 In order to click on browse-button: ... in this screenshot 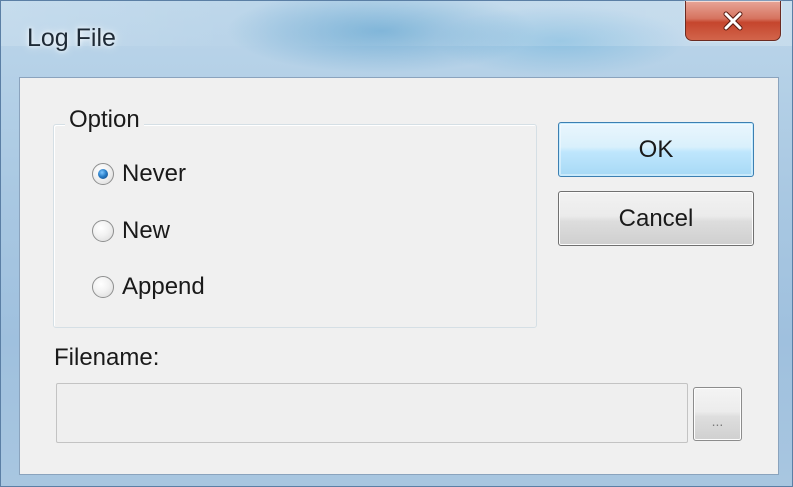, I will do `click(717, 414)`.